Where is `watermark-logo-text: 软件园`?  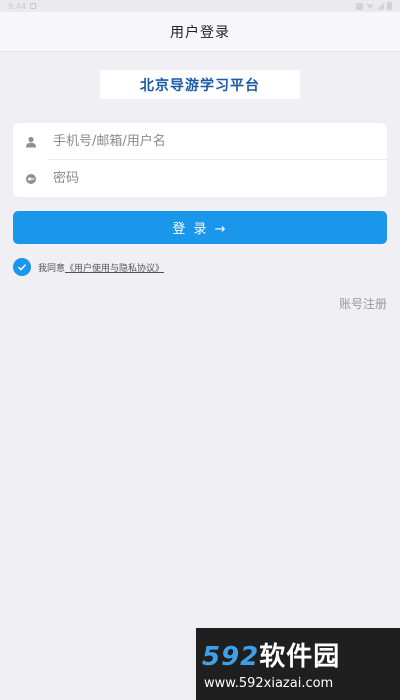 watermark-logo-text: 软件园 is located at coordinates (300, 657).